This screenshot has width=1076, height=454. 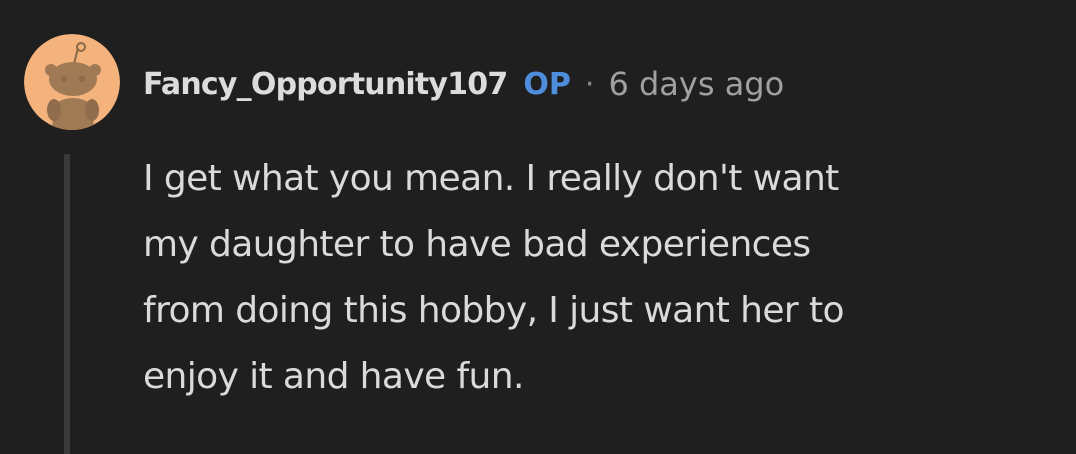 I want to click on comment-body-line: I get what you mean. I really don't want, so click(x=491, y=178).